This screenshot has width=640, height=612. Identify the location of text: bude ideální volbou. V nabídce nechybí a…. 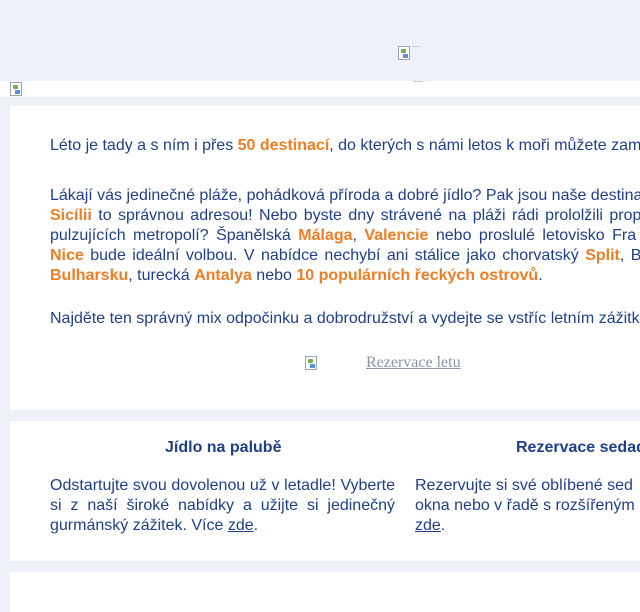
(334, 255).